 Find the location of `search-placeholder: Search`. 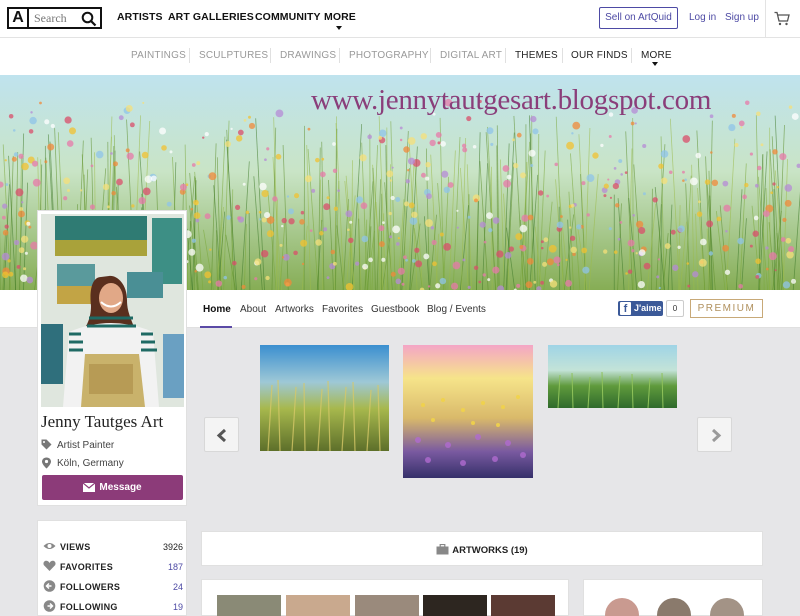

search-placeholder: Search is located at coordinates (50, 18).